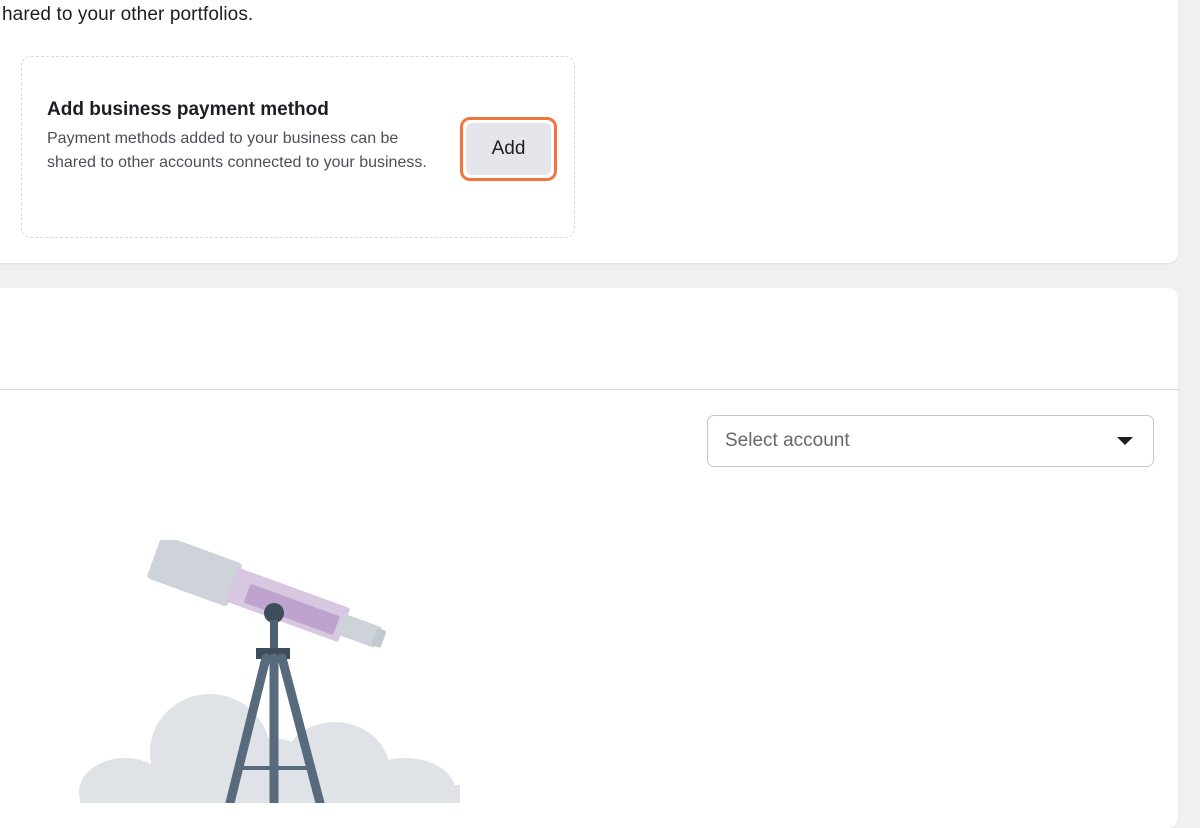 This screenshot has width=1200, height=828. What do you see at coordinates (930, 441) in the screenshot?
I see `select-account-dropdown: Select account` at bounding box center [930, 441].